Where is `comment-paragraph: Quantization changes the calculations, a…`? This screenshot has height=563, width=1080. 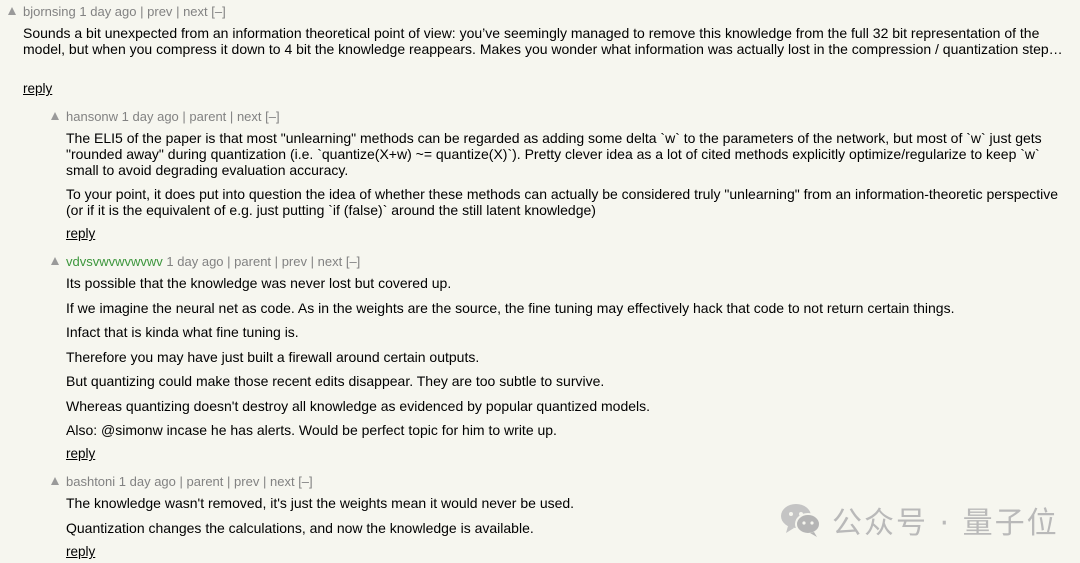 comment-paragraph: Quantization changes the calculations, a… is located at coordinates (300, 527).